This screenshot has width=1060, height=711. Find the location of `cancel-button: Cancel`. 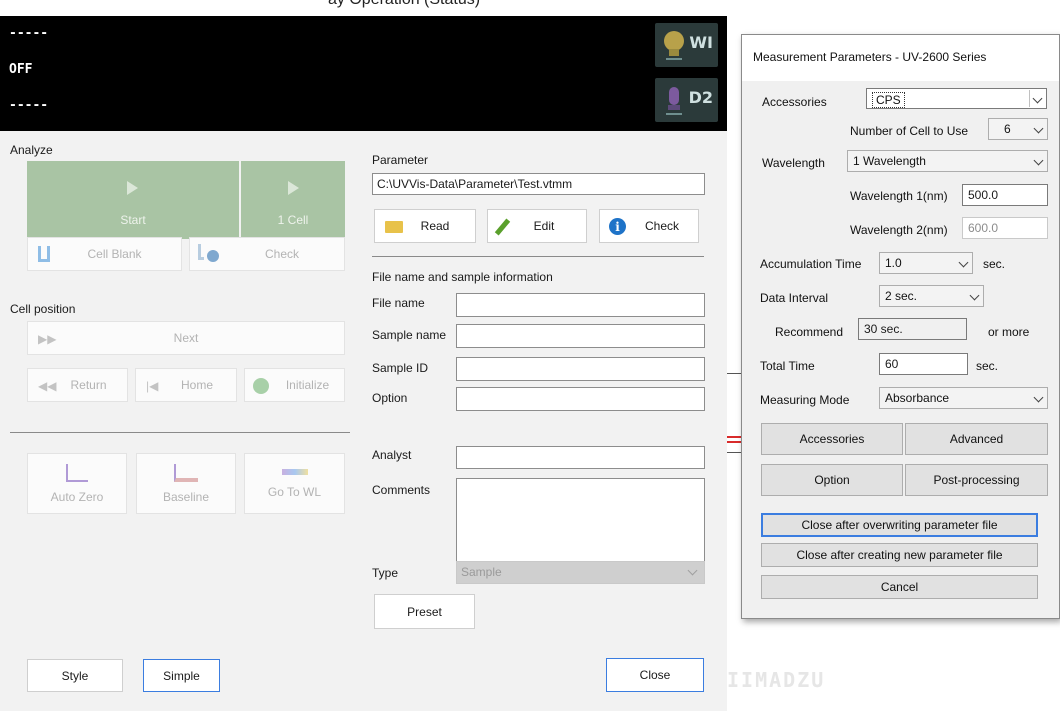

cancel-button: Cancel is located at coordinates (899, 587).